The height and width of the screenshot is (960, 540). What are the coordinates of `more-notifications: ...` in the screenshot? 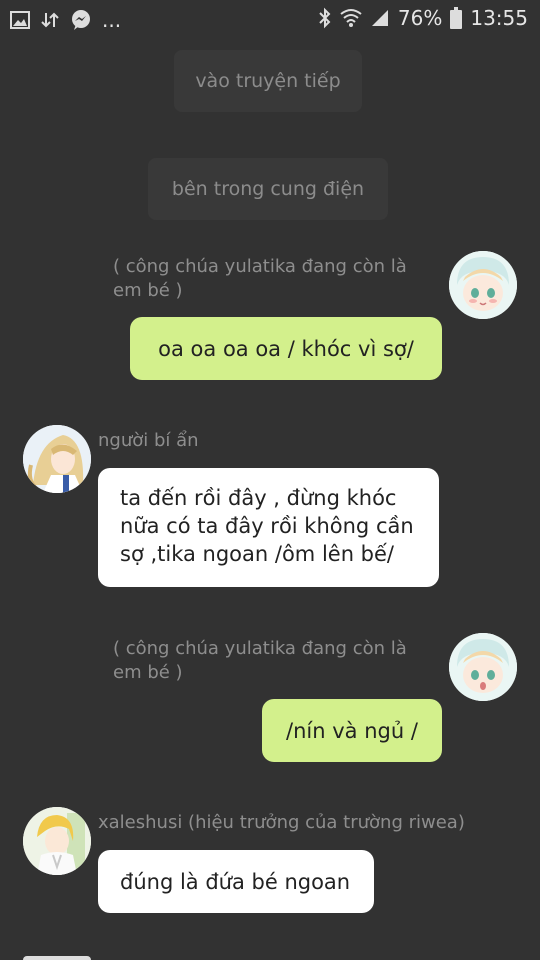 It's located at (112, 20).